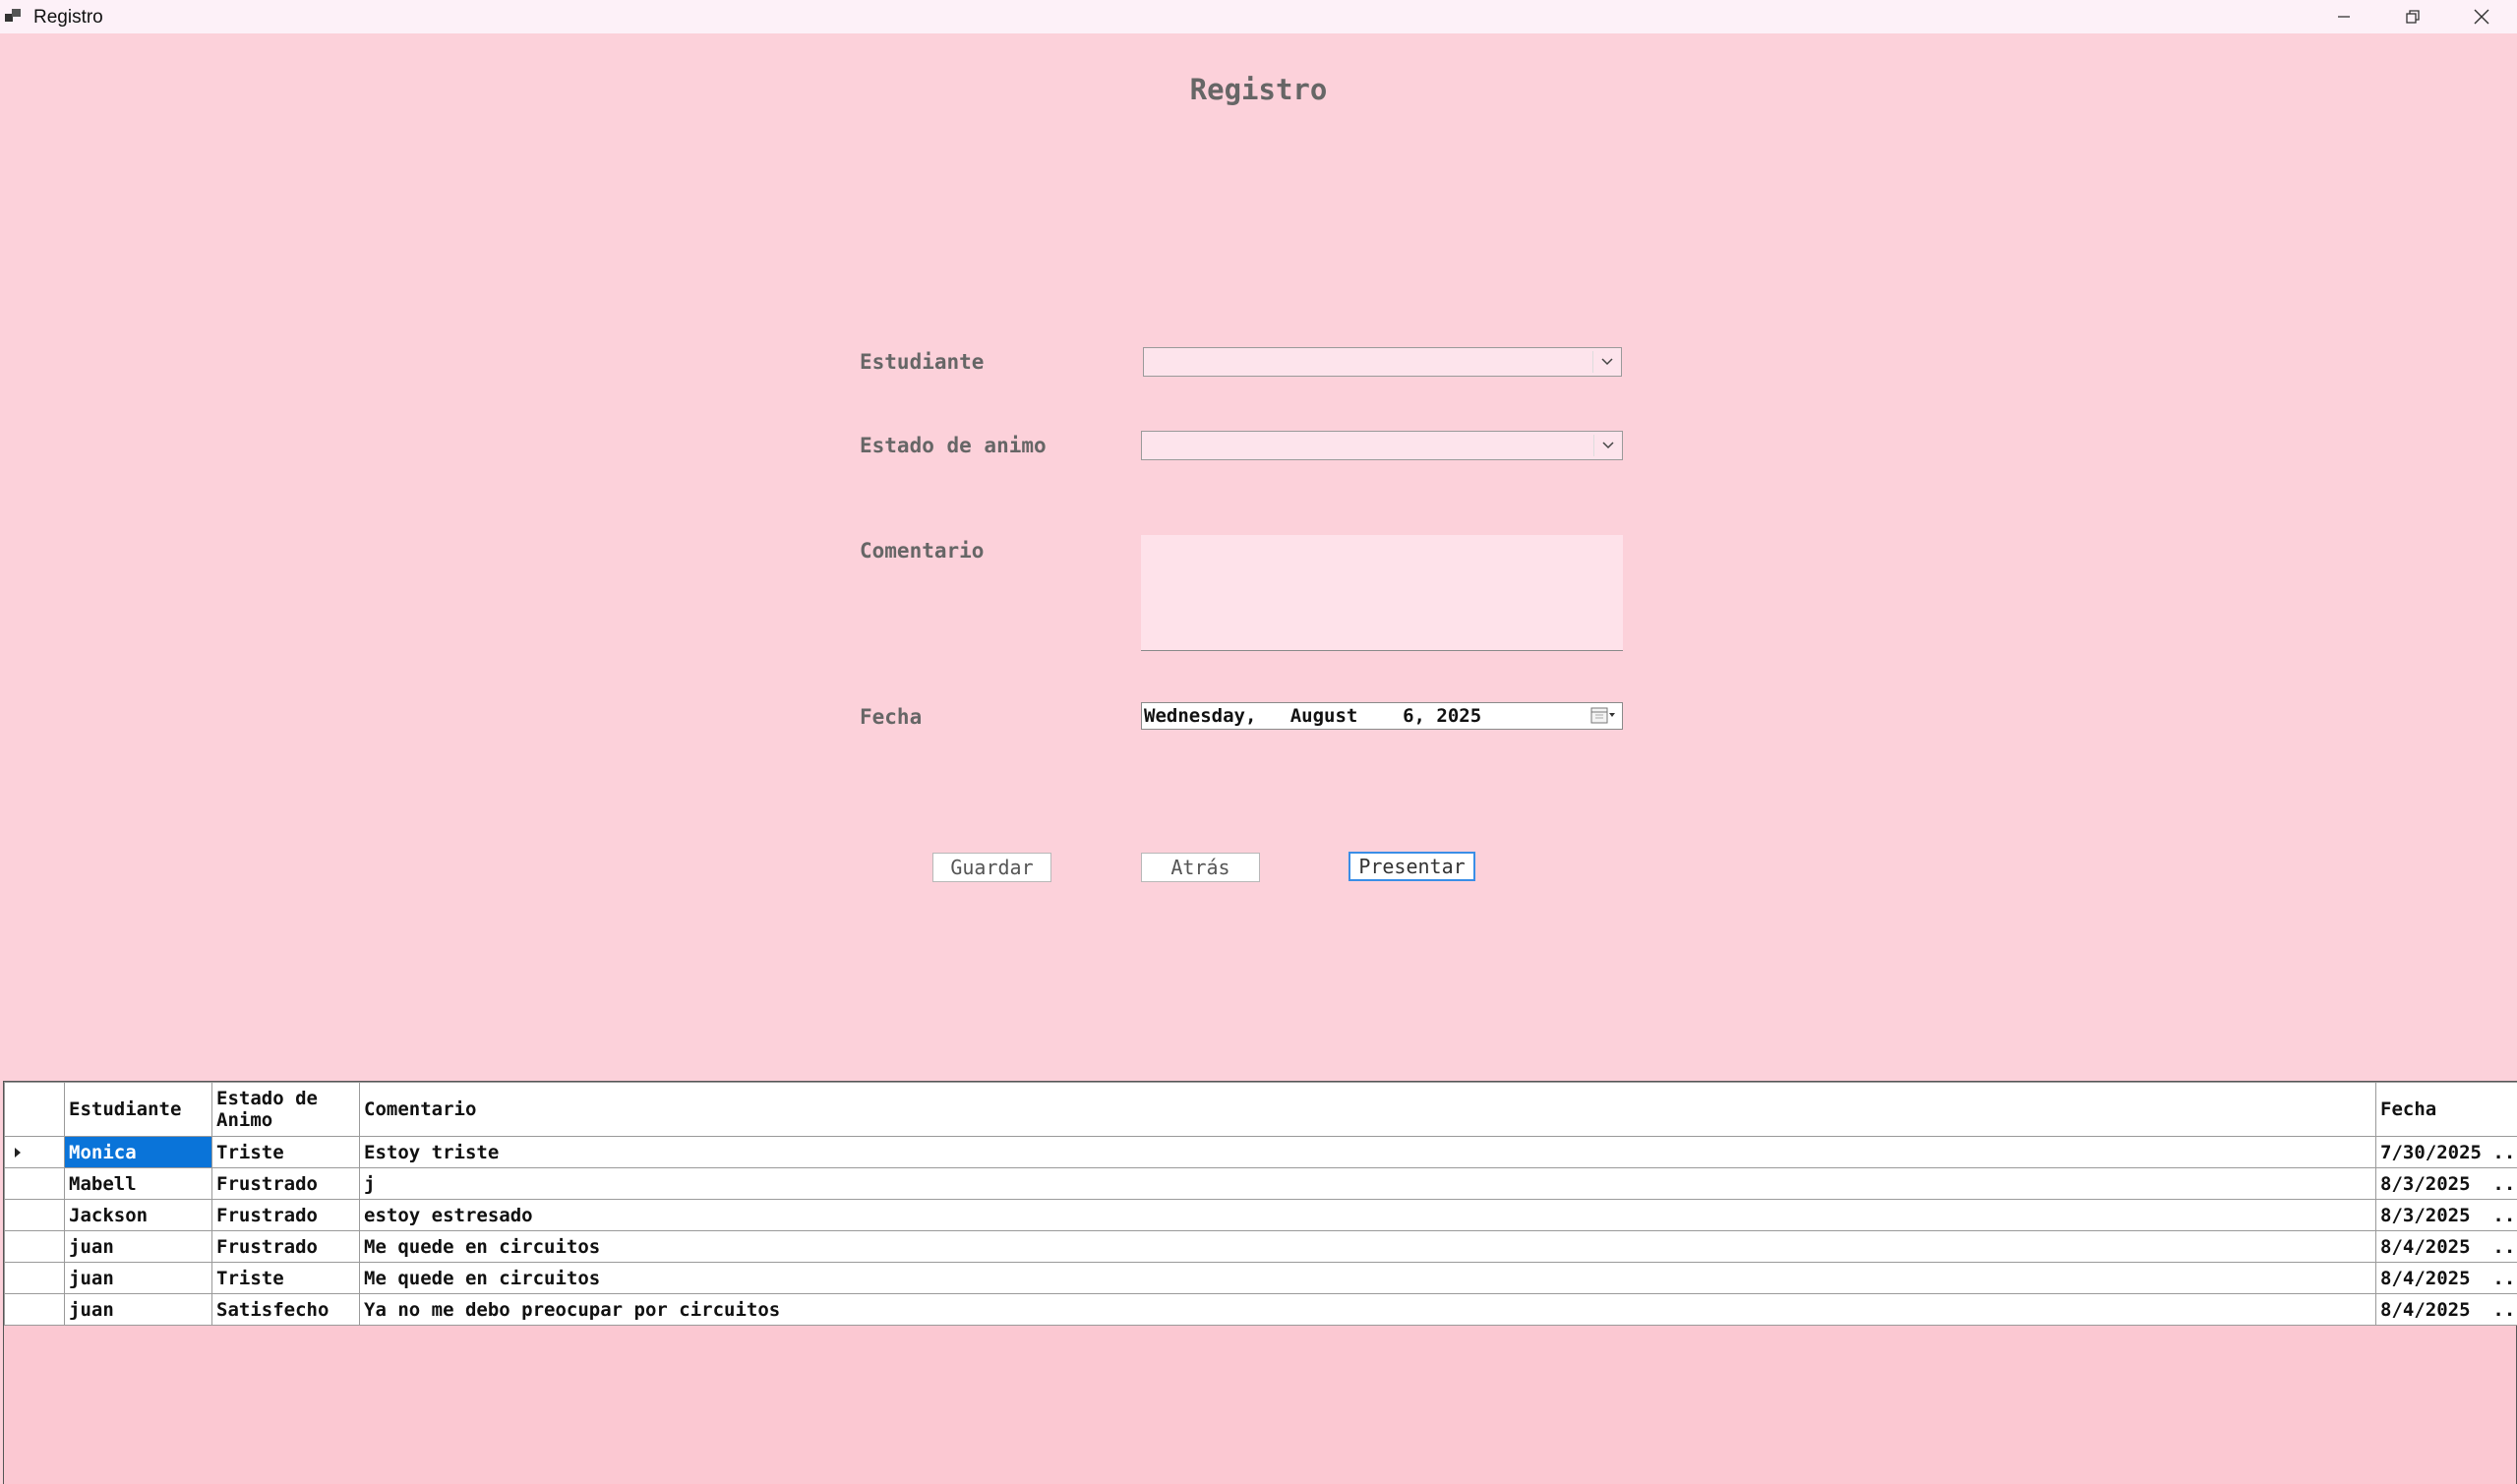 The image size is (2517, 1484). I want to click on title-bar: Registro, so click(1258, 16).